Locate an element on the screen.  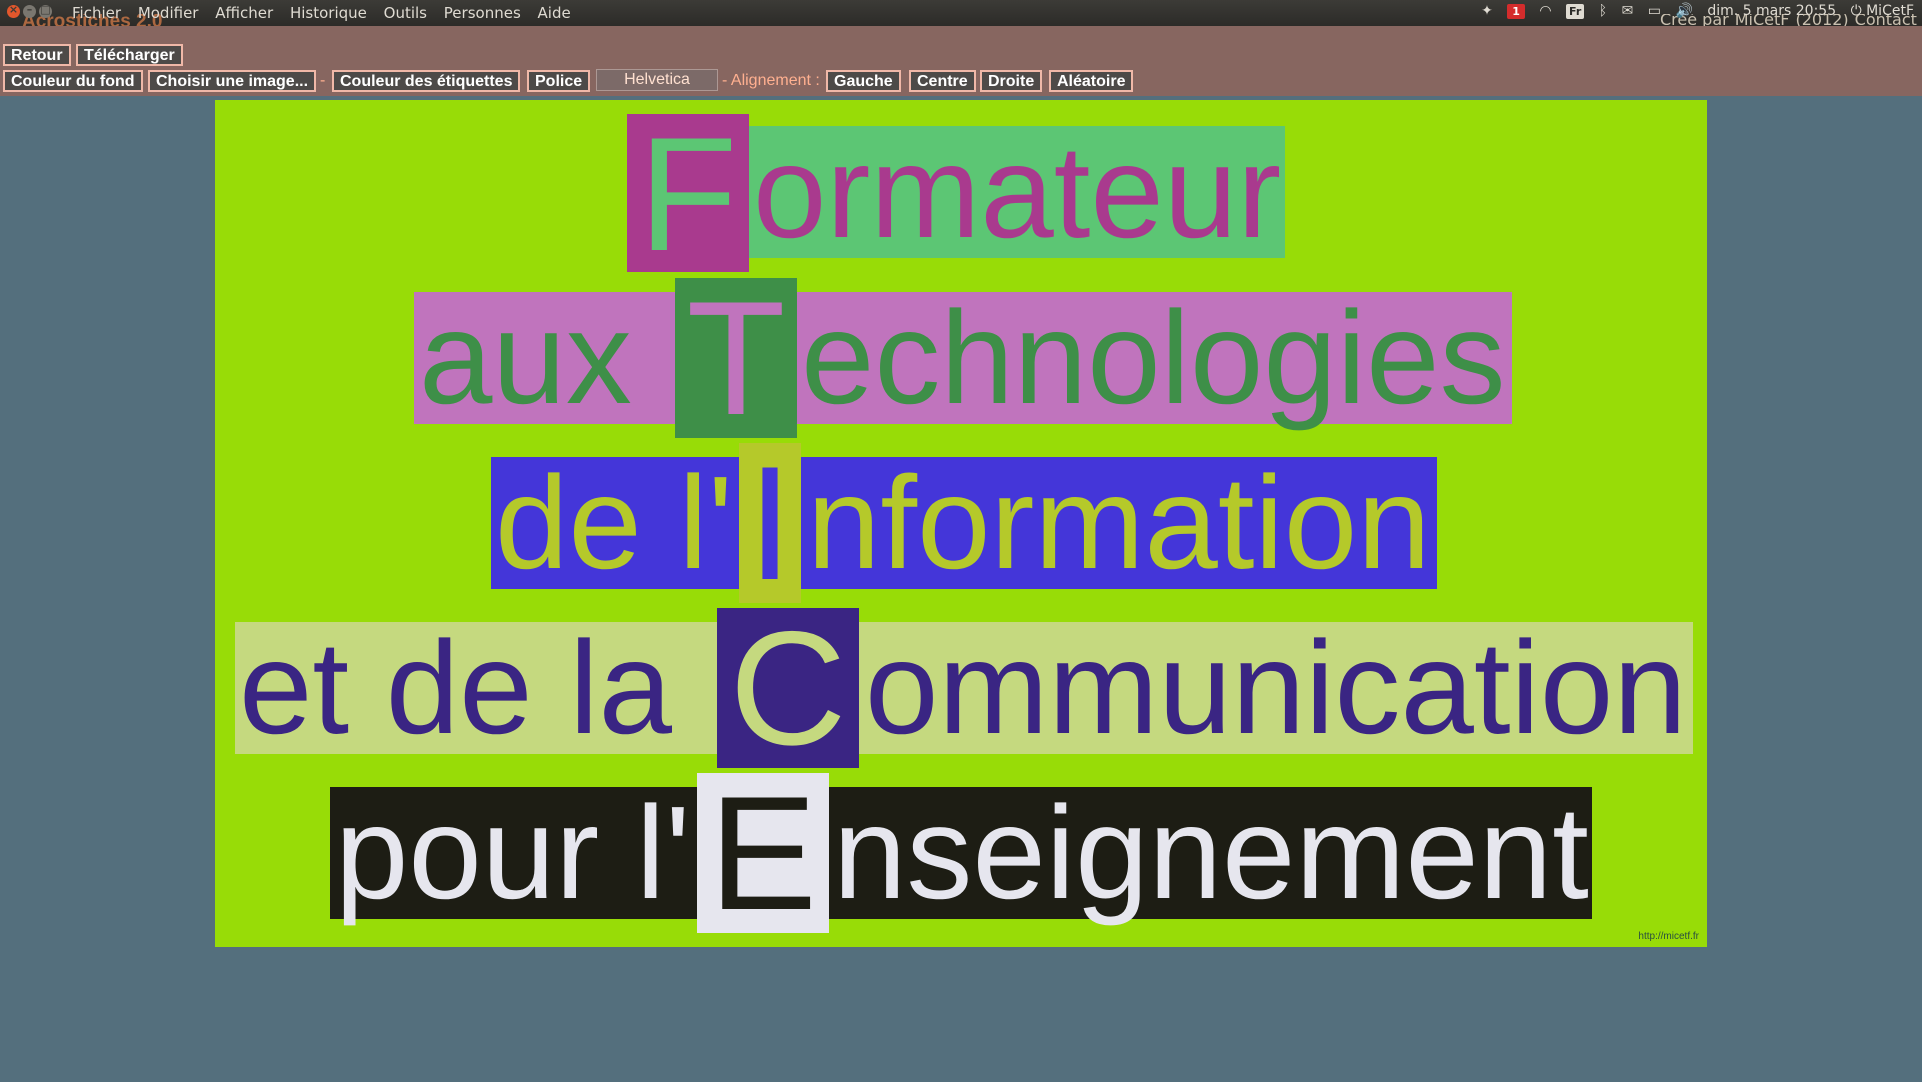
background-color-button: Couleur du fond is located at coordinates (73, 81).